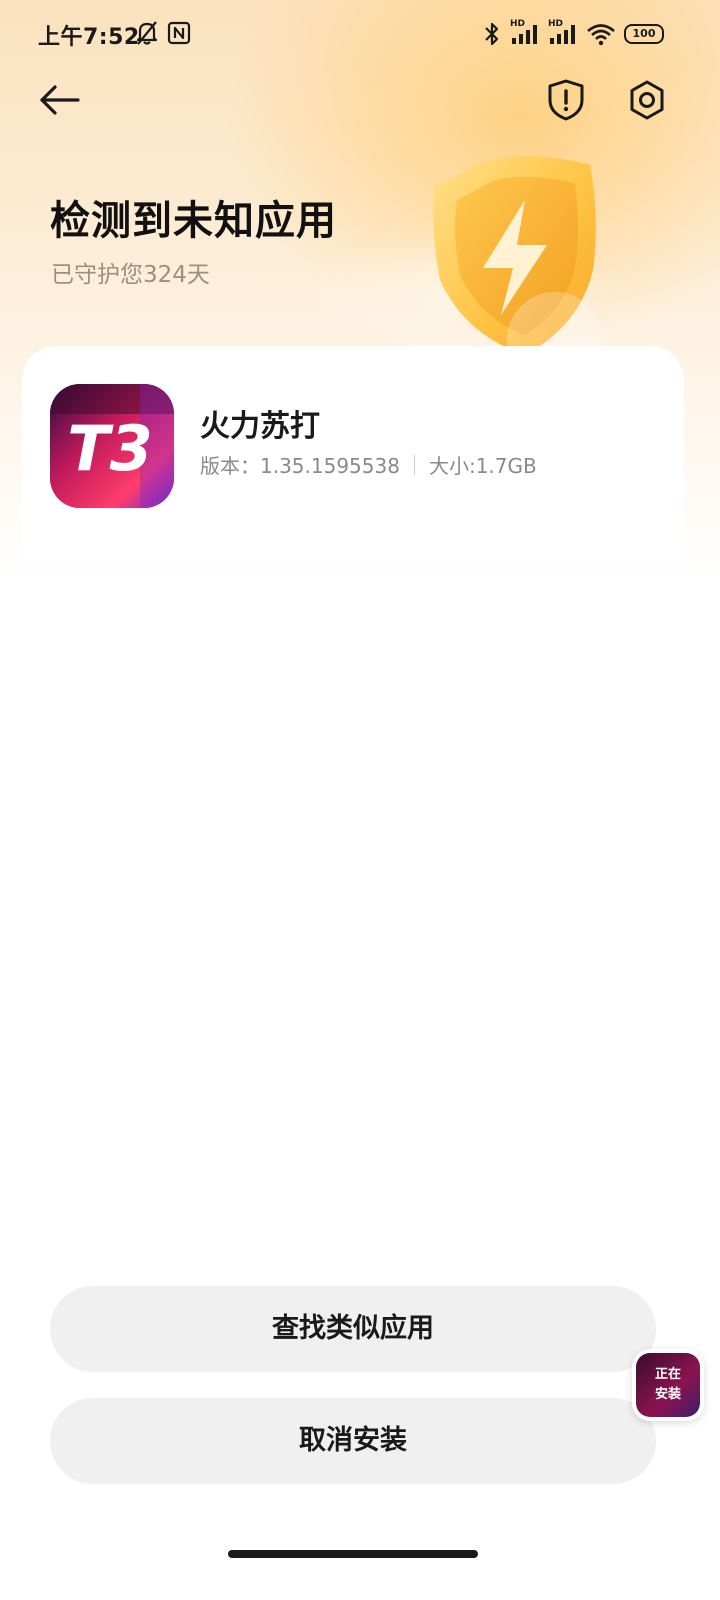 This screenshot has height=1600, width=720. I want to click on svg-text: T3, so click(109, 448).